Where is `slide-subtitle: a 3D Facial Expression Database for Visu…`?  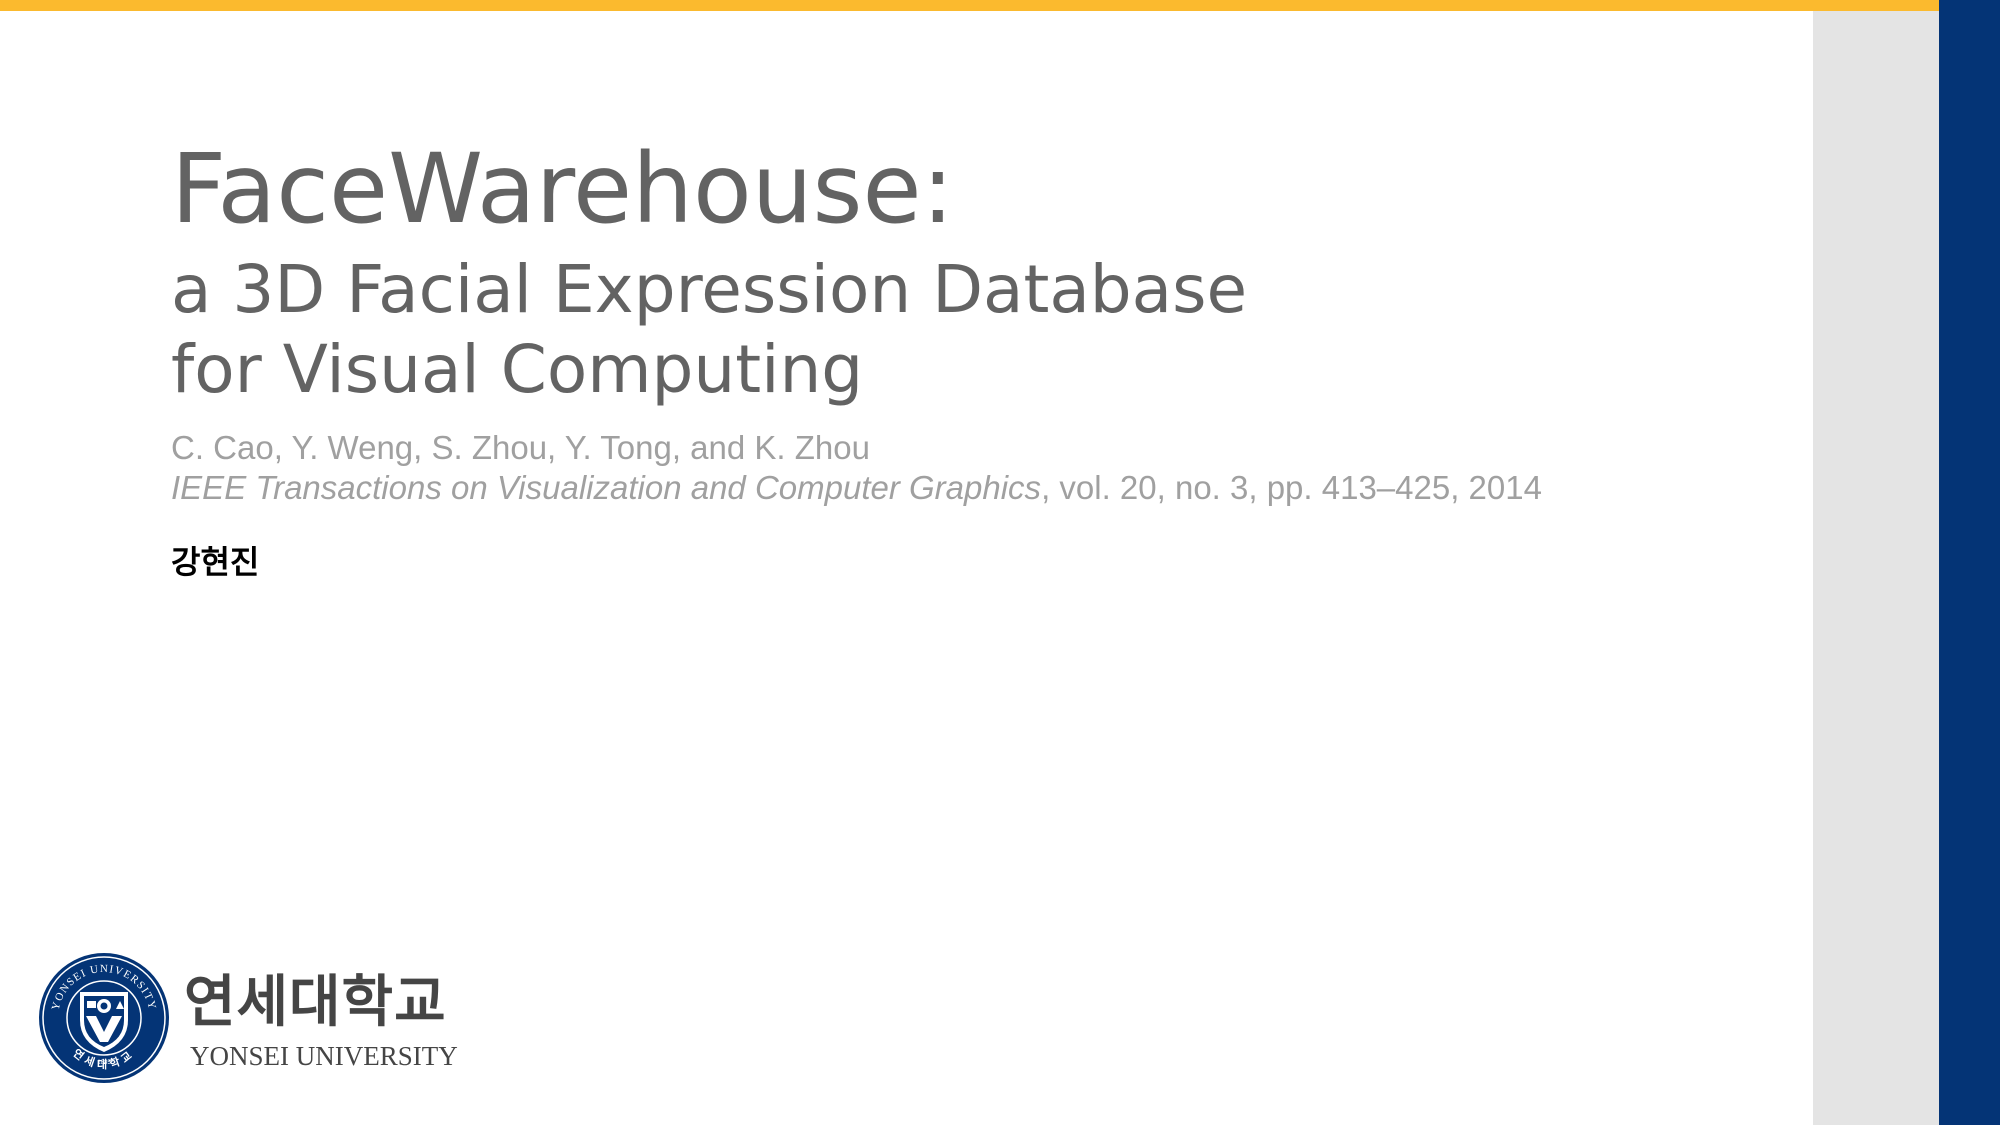 slide-subtitle: a 3D Facial Expression Database for Visu… is located at coordinates (709, 330).